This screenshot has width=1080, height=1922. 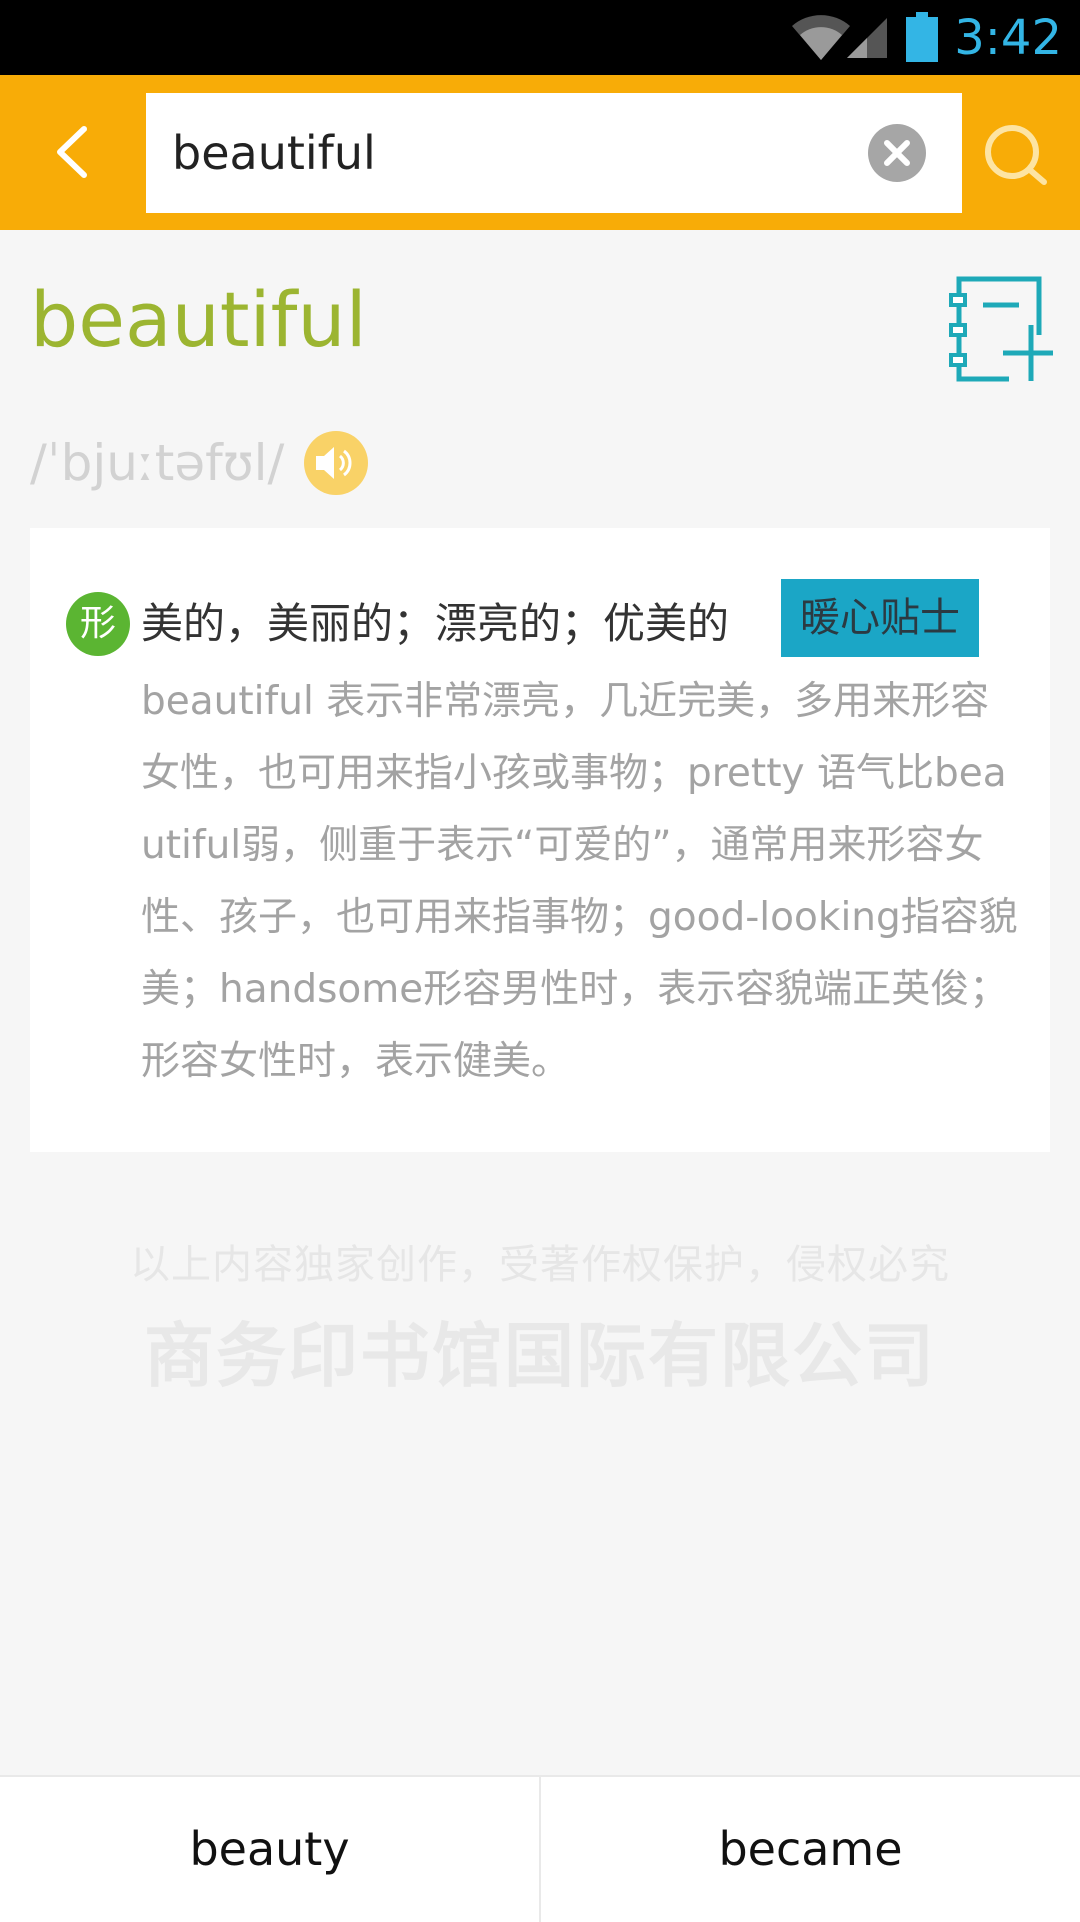 I want to click on publisher-watermark: 商务印书馆国际有限公司, so click(x=540, y=1356).